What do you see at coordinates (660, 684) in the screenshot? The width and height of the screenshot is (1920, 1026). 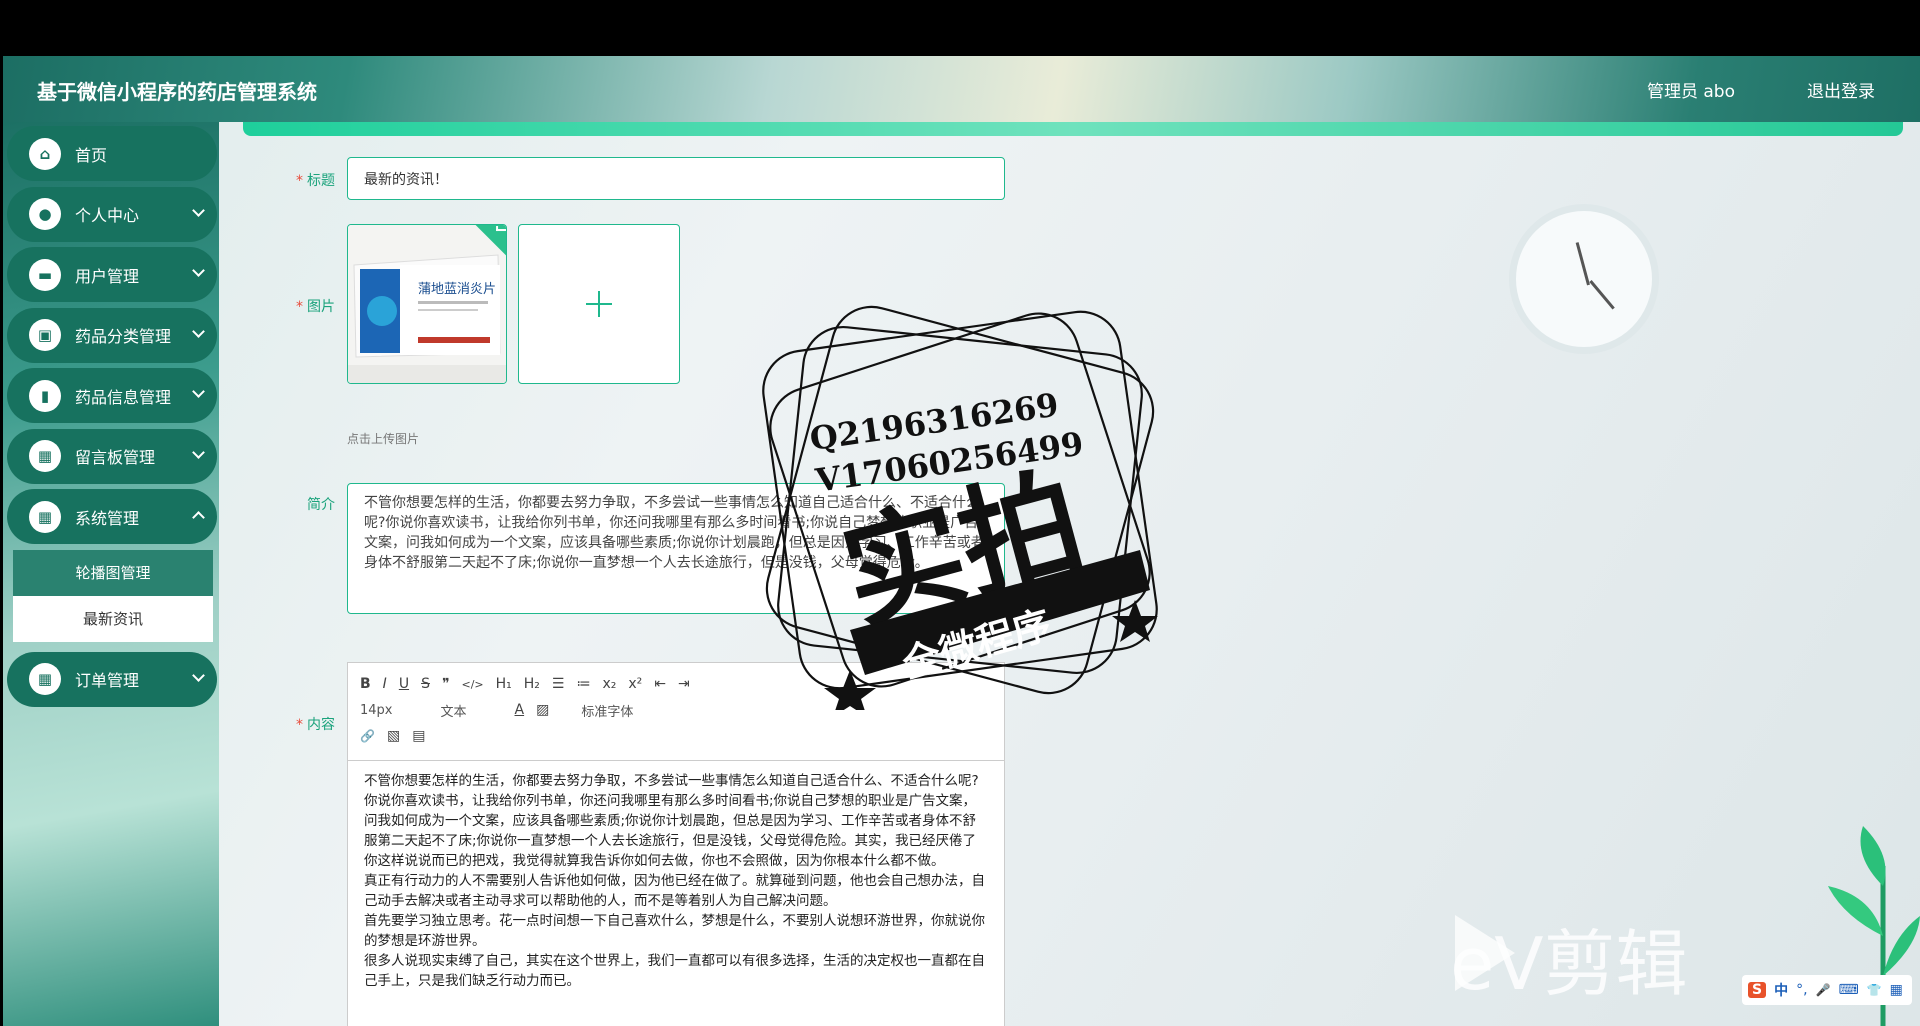 I see `outdent-button: ⇤` at bounding box center [660, 684].